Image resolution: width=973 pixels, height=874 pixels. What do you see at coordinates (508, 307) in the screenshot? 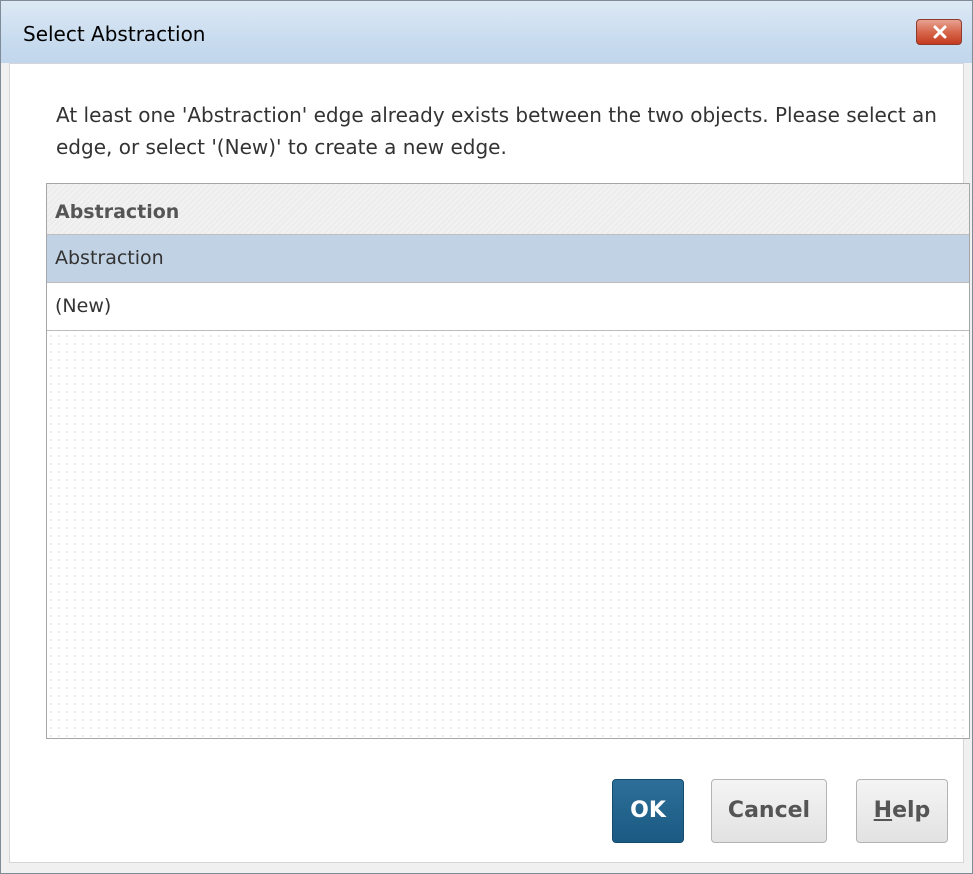
I see `table-row-new: (New)` at bounding box center [508, 307].